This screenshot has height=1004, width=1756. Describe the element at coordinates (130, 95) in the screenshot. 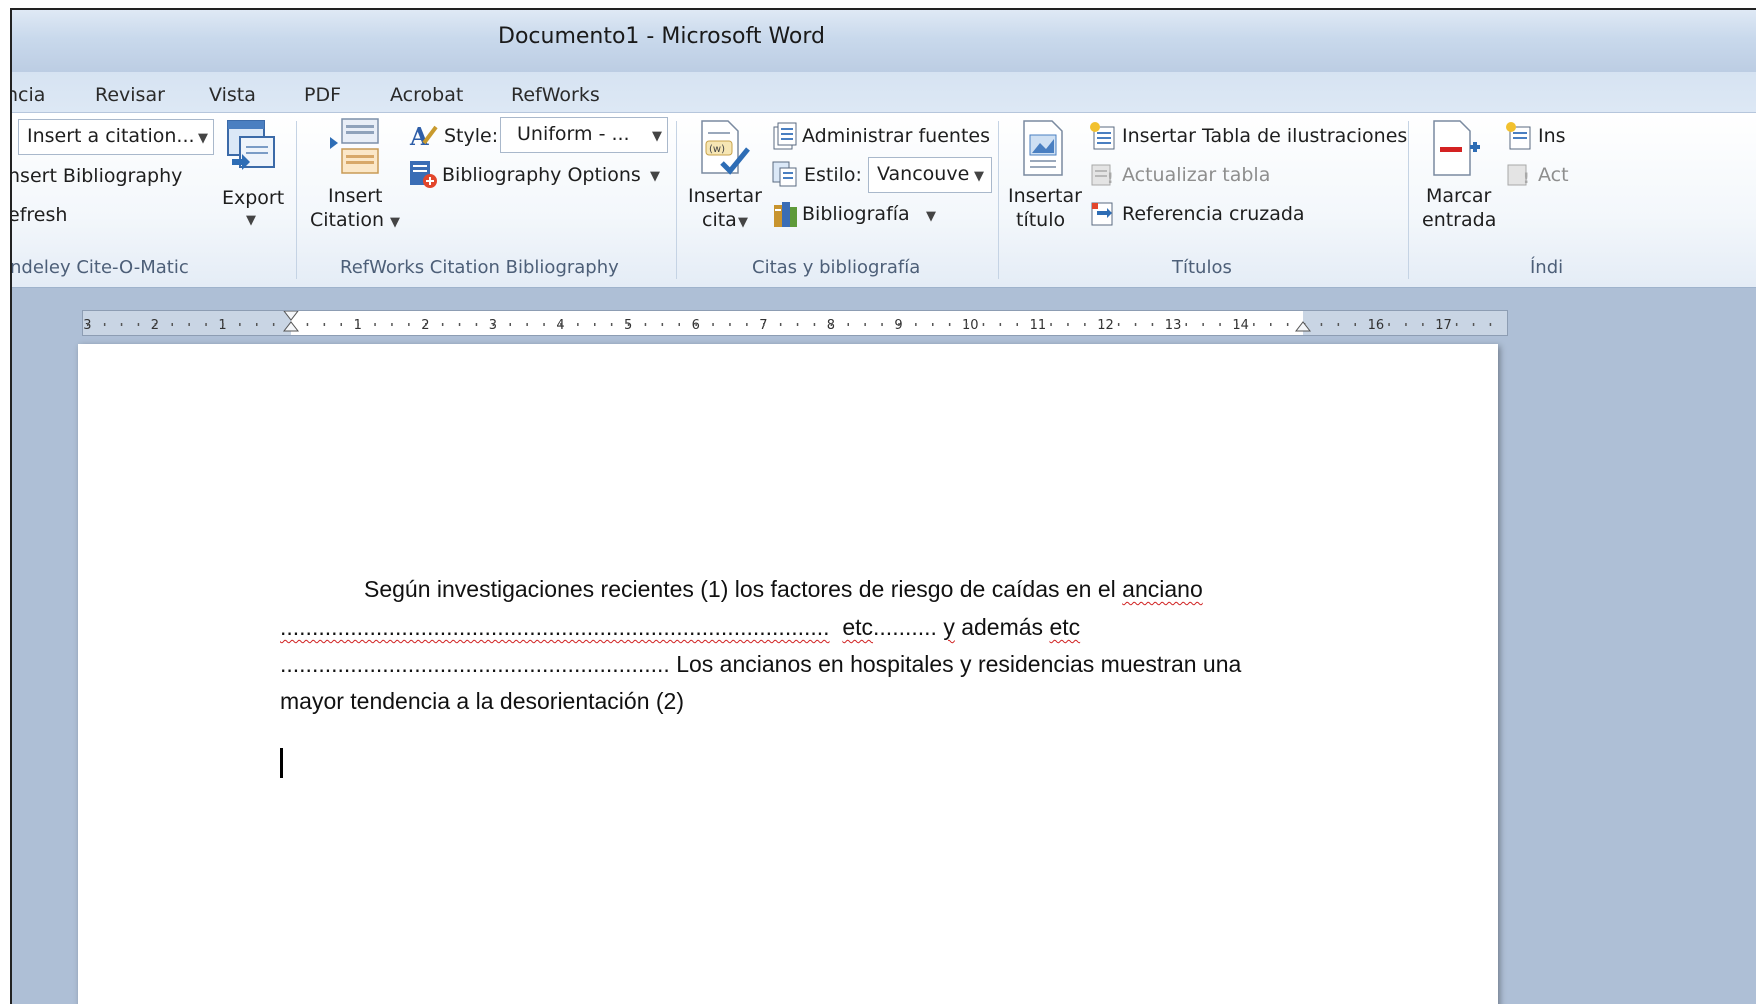

I see `tab-revisar: Revisar` at that location.